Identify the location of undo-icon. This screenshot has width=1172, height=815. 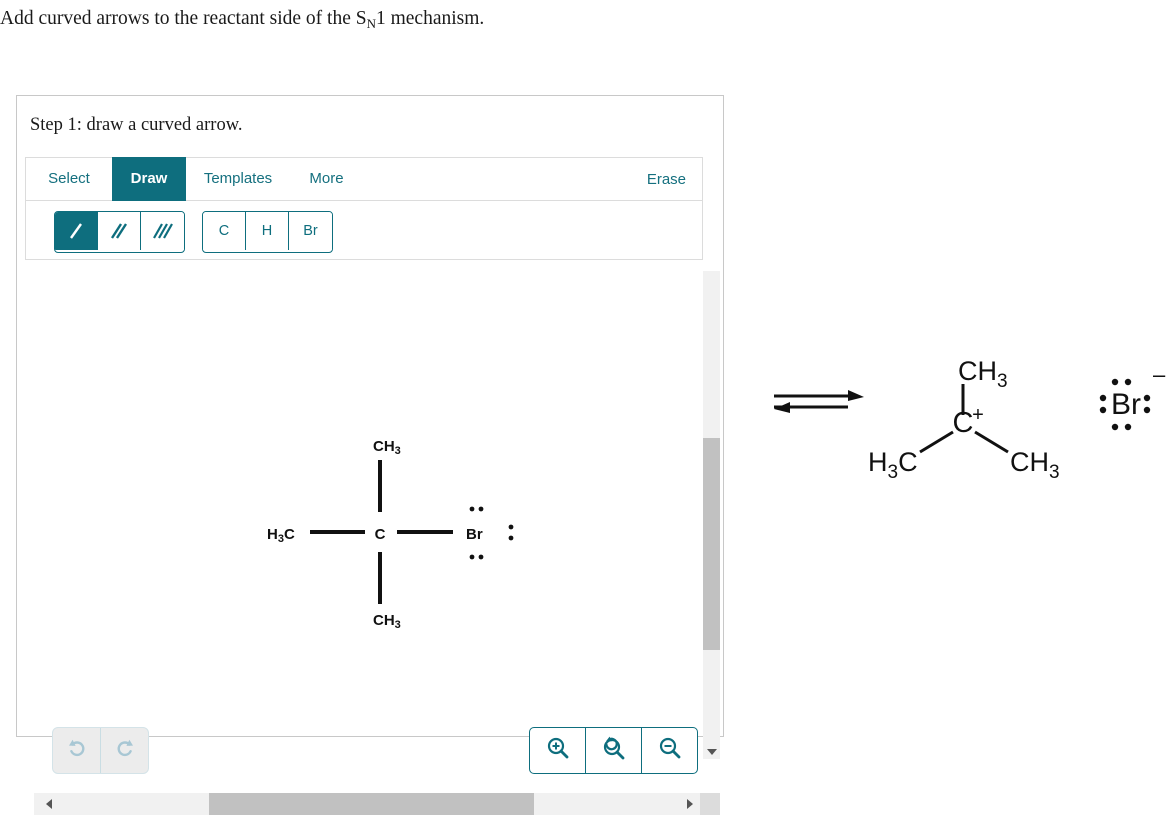
(77, 750).